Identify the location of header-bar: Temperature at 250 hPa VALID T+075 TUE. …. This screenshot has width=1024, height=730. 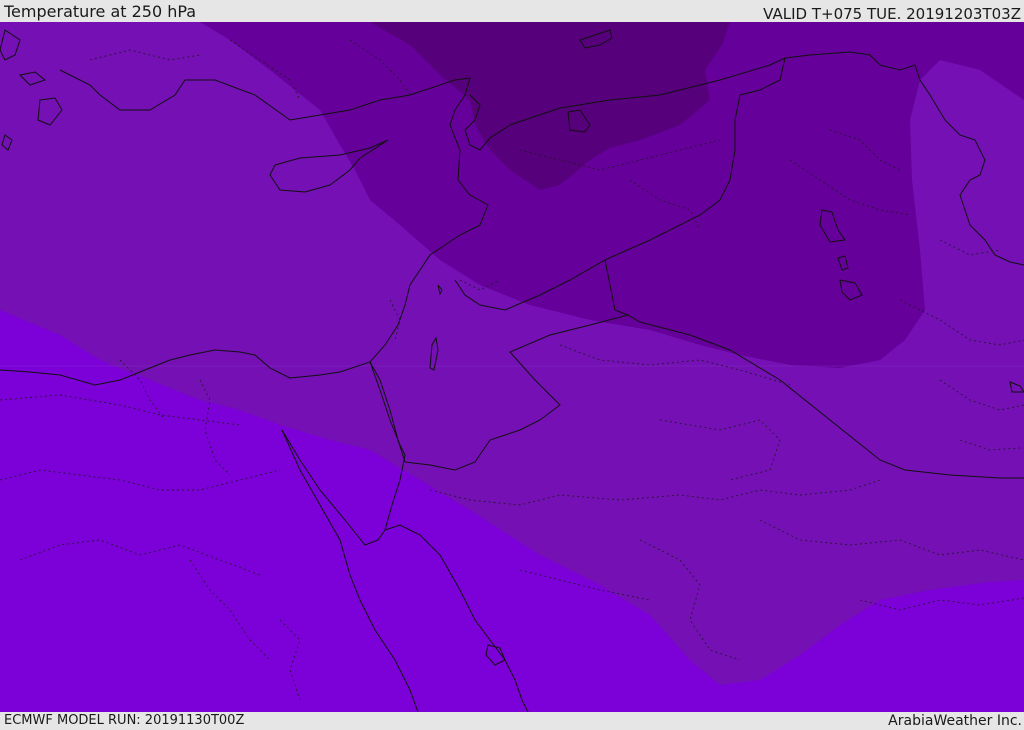
(512, 11).